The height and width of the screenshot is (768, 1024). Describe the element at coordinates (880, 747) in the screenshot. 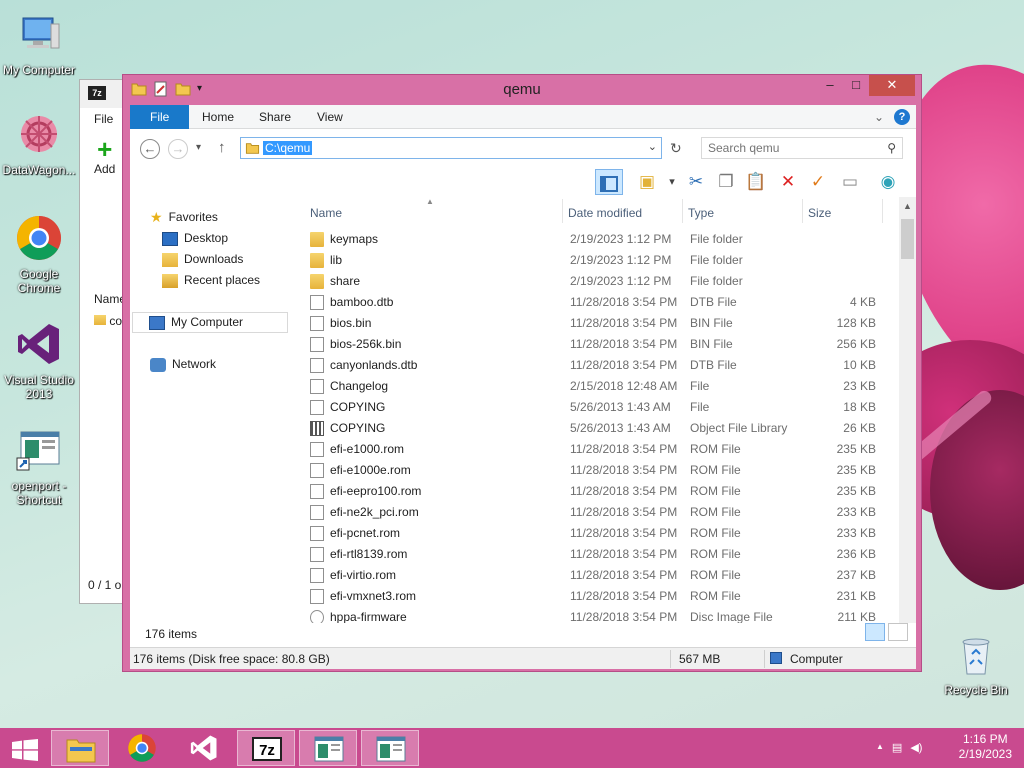

I see `tray-overflow-icon: ▲` at that location.